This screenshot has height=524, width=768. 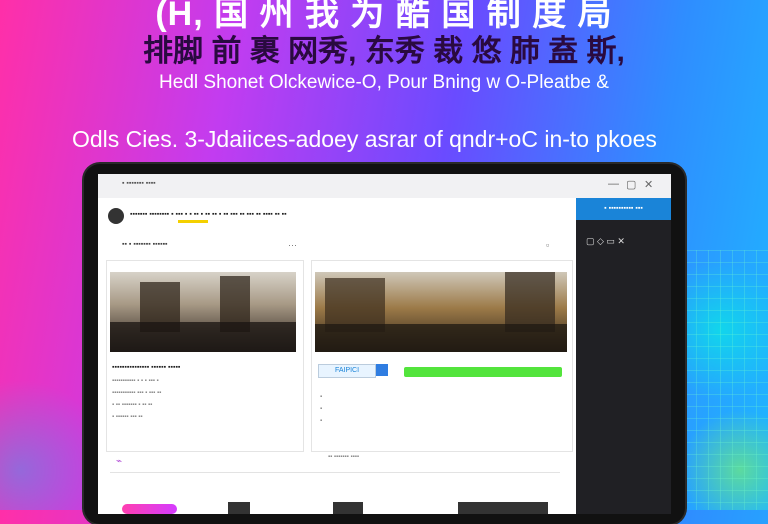 I want to click on progress-bar, so click(x=483, y=372).